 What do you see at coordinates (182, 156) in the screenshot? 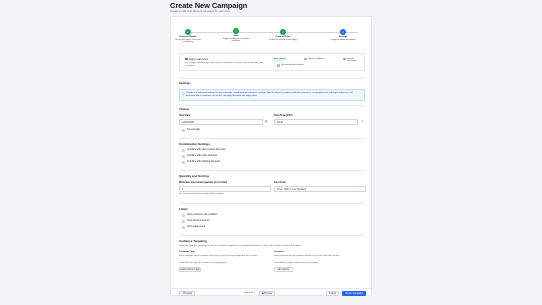
I see `combine-order-toggle` at bounding box center [182, 156].